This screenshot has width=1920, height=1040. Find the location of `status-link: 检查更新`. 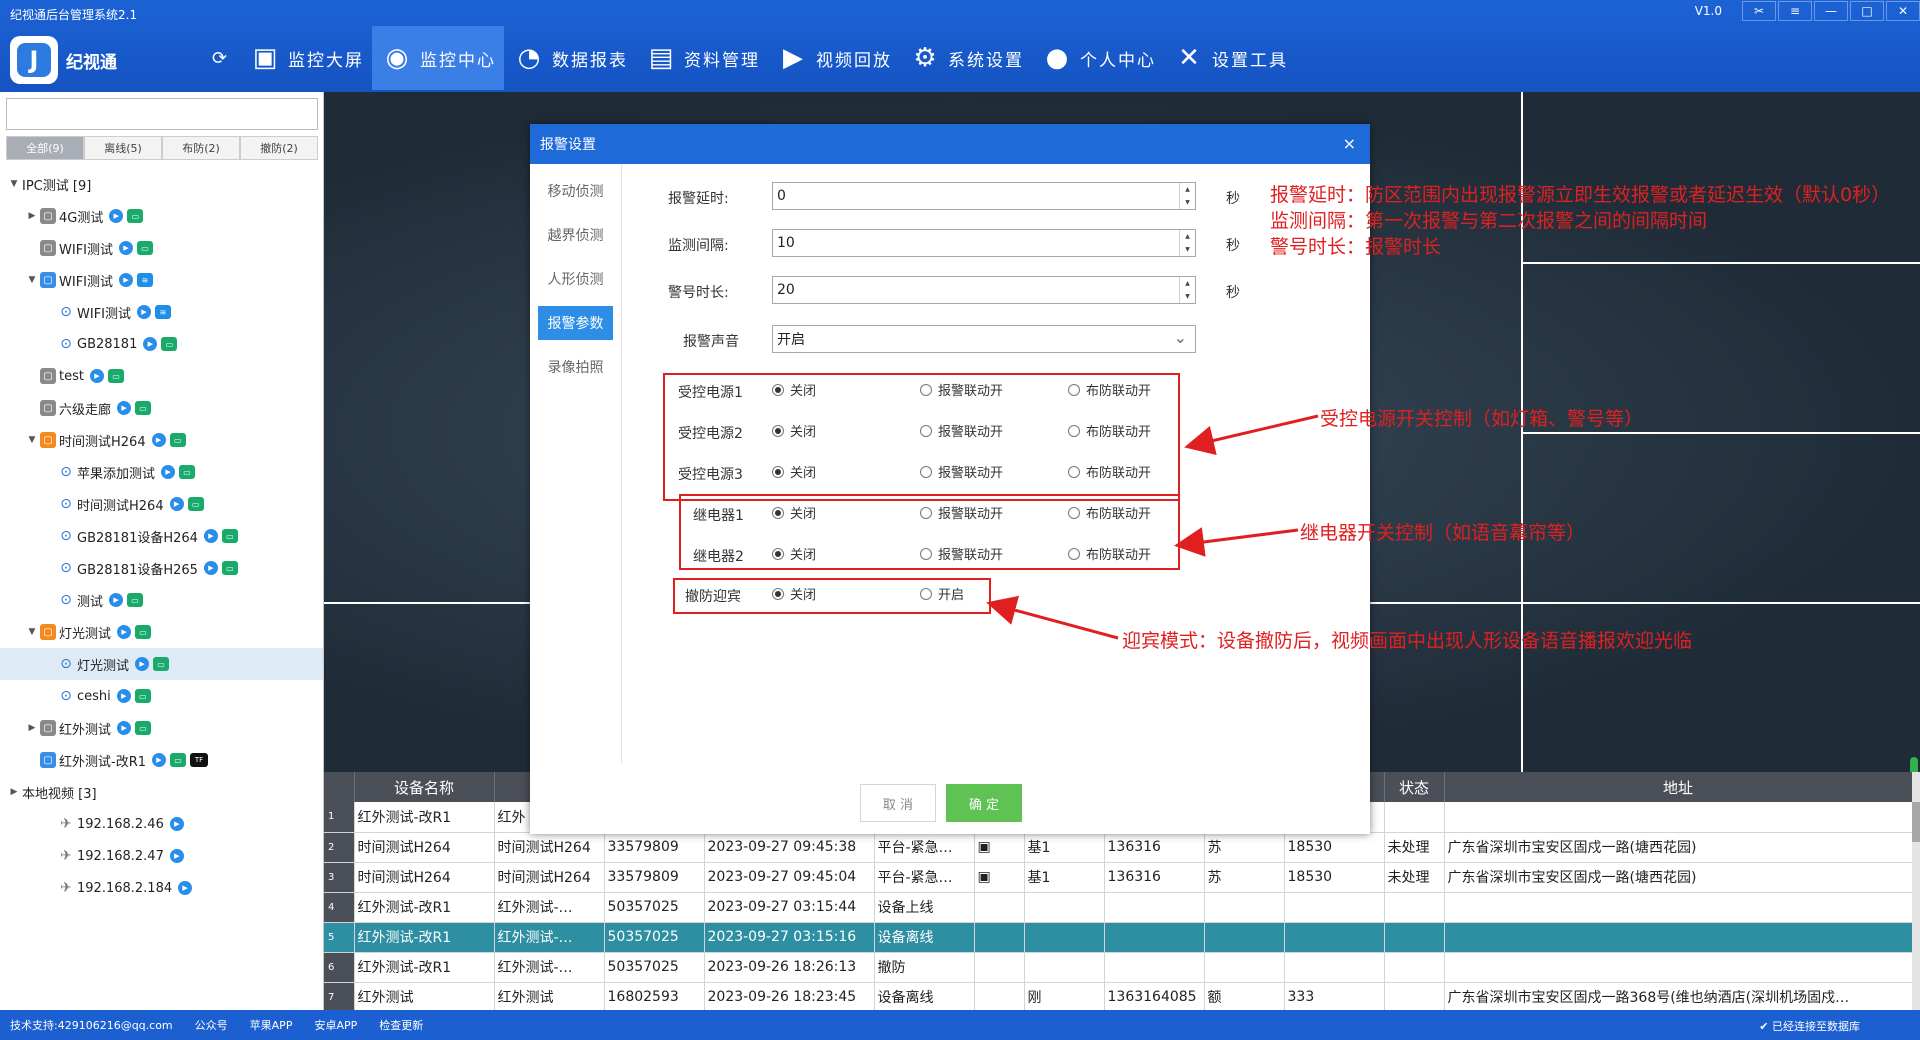

status-link: 检查更新 is located at coordinates (401, 1025).